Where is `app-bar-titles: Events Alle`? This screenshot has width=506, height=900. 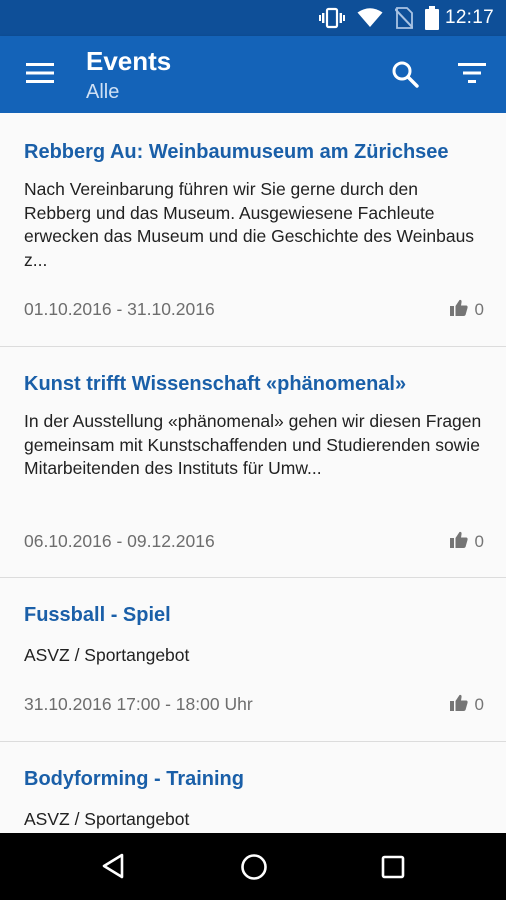
app-bar-titles: Events Alle is located at coordinates (128, 76).